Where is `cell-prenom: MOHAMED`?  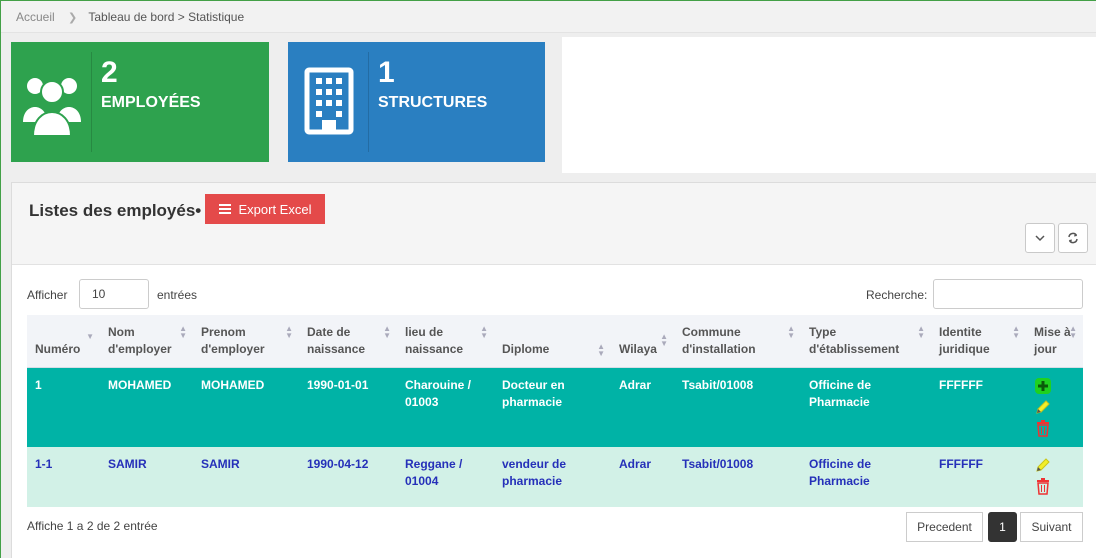
cell-prenom: MOHAMED is located at coordinates (246, 407).